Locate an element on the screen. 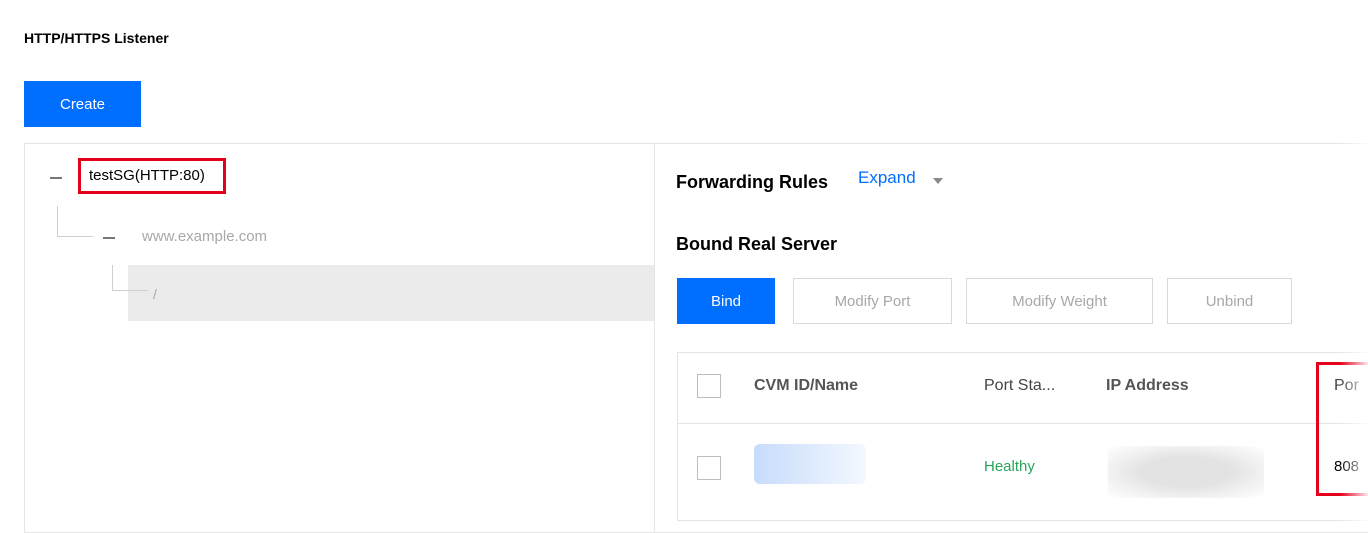  tree-node-listener: testSG(HTTP:80) is located at coordinates (152, 176).